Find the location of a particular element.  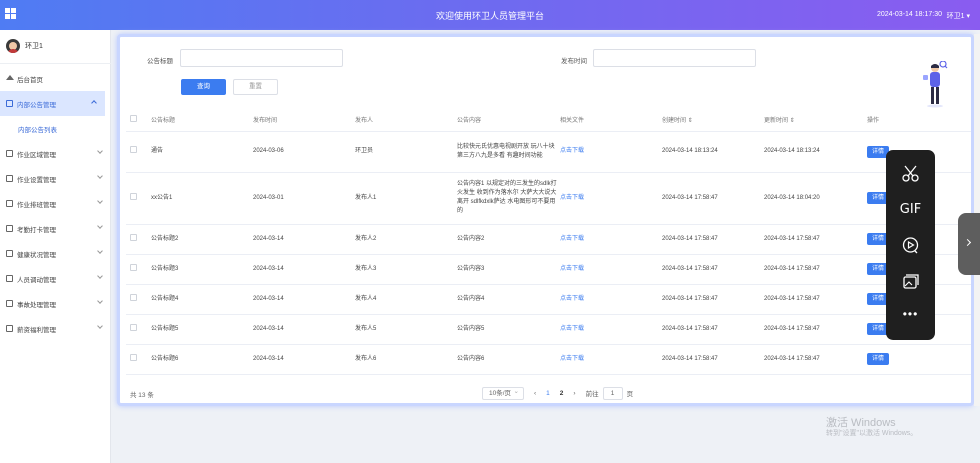

select-all-checkbox is located at coordinates (133, 119).